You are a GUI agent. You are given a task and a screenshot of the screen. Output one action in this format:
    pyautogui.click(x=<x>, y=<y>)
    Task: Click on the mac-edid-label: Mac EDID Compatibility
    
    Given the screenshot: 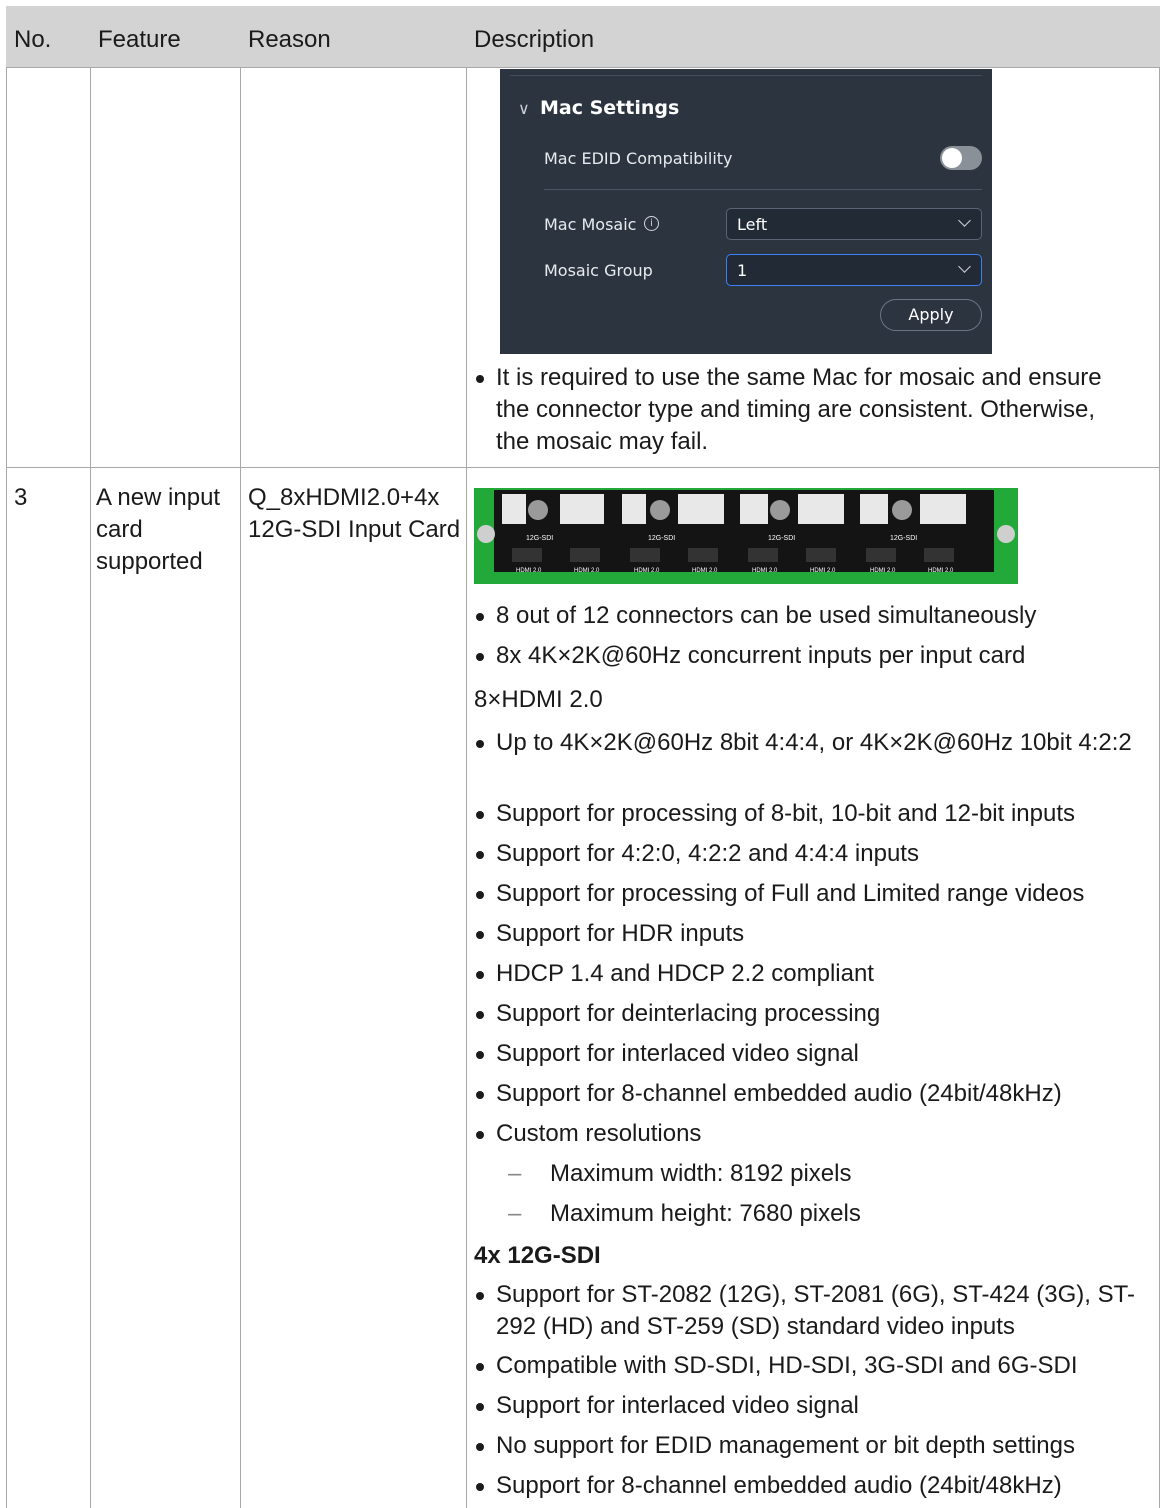 What is the action you would take?
    pyautogui.click(x=638, y=158)
    